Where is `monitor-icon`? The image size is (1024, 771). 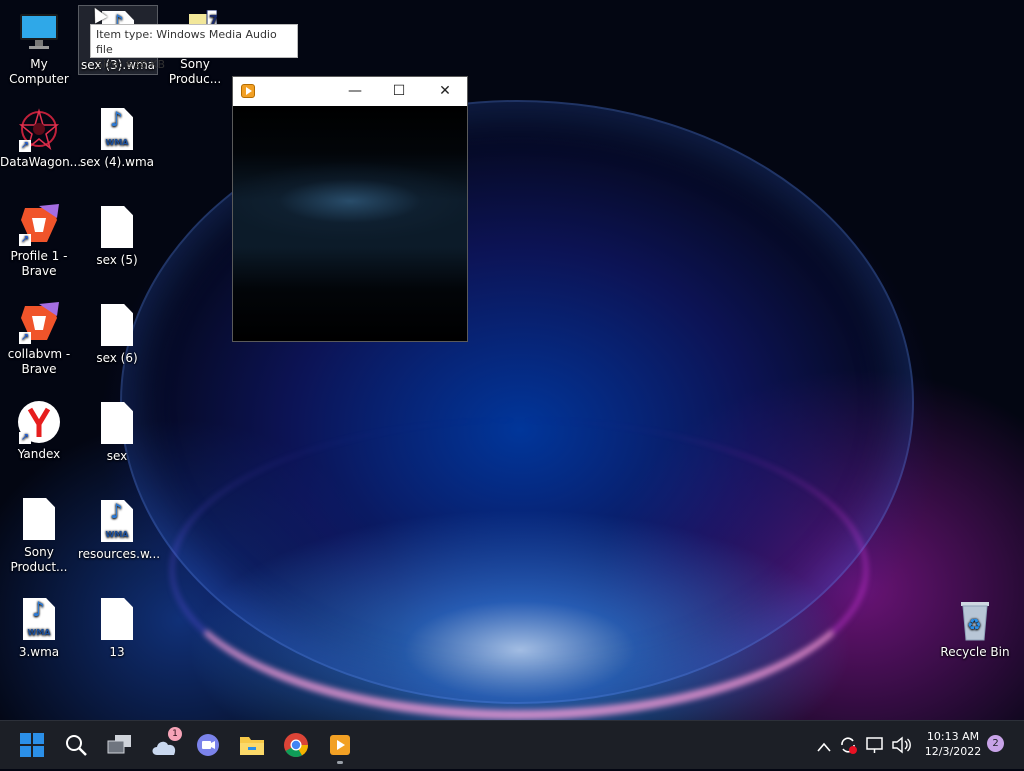 monitor-icon is located at coordinates (39, 32).